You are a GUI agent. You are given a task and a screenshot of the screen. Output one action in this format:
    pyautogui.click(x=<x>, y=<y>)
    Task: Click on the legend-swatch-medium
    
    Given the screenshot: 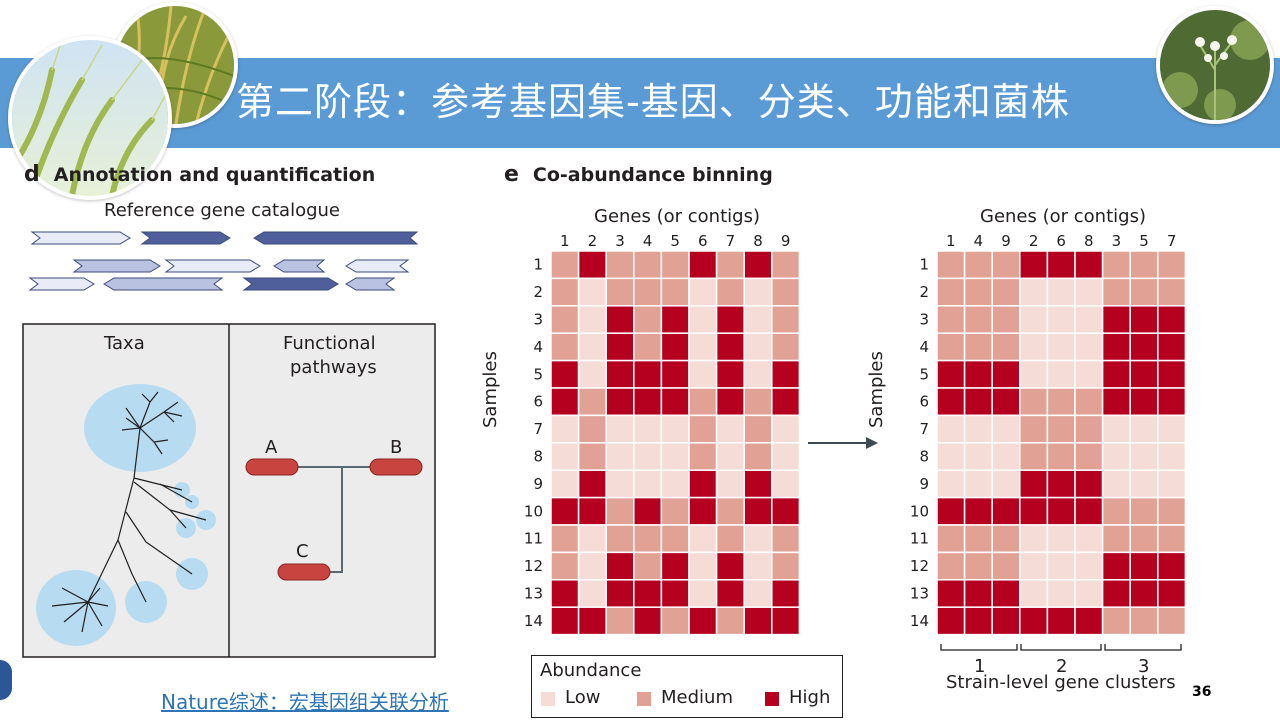 What is the action you would take?
    pyautogui.click(x=644, y=699)
    